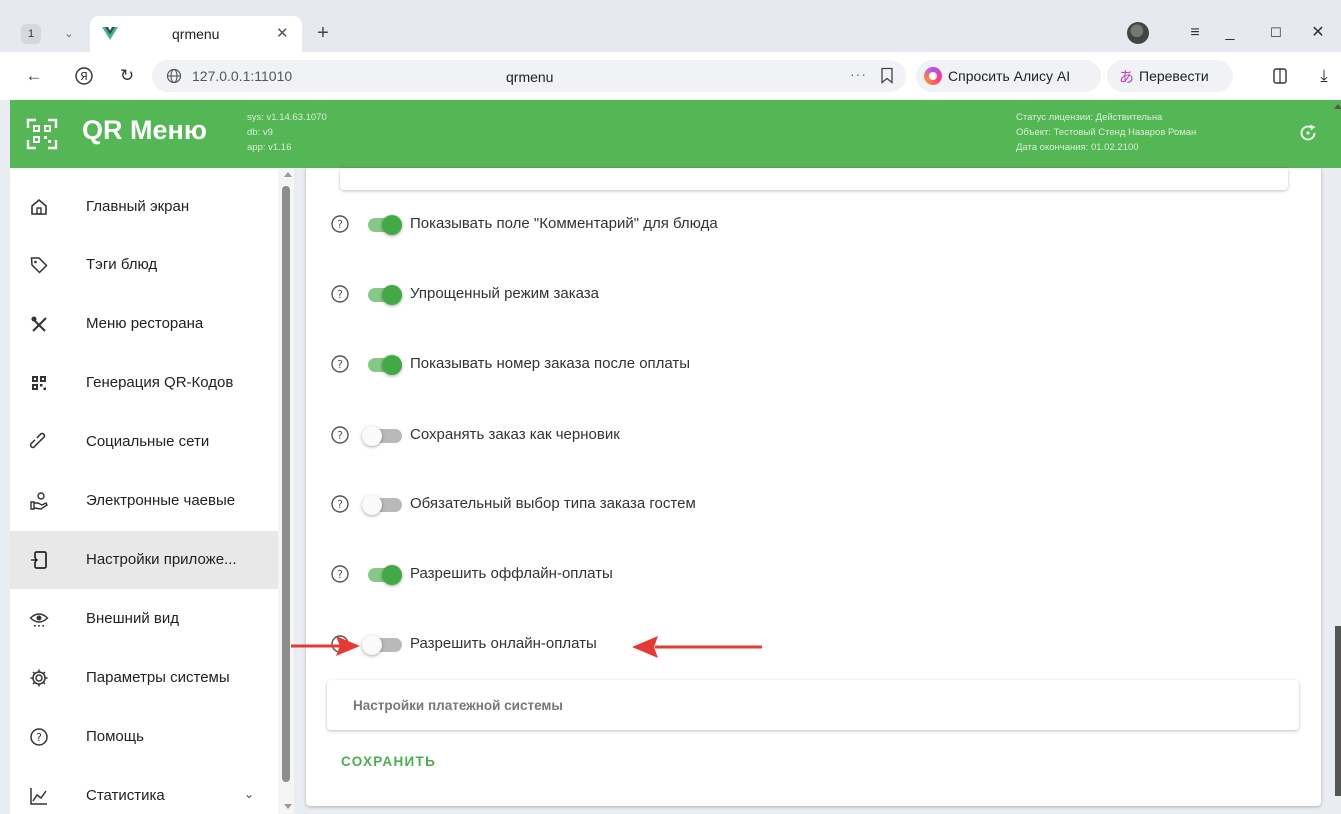 The image size is (1341, 814). I want to click on download-icon: ⤓, so click(1324, 76).